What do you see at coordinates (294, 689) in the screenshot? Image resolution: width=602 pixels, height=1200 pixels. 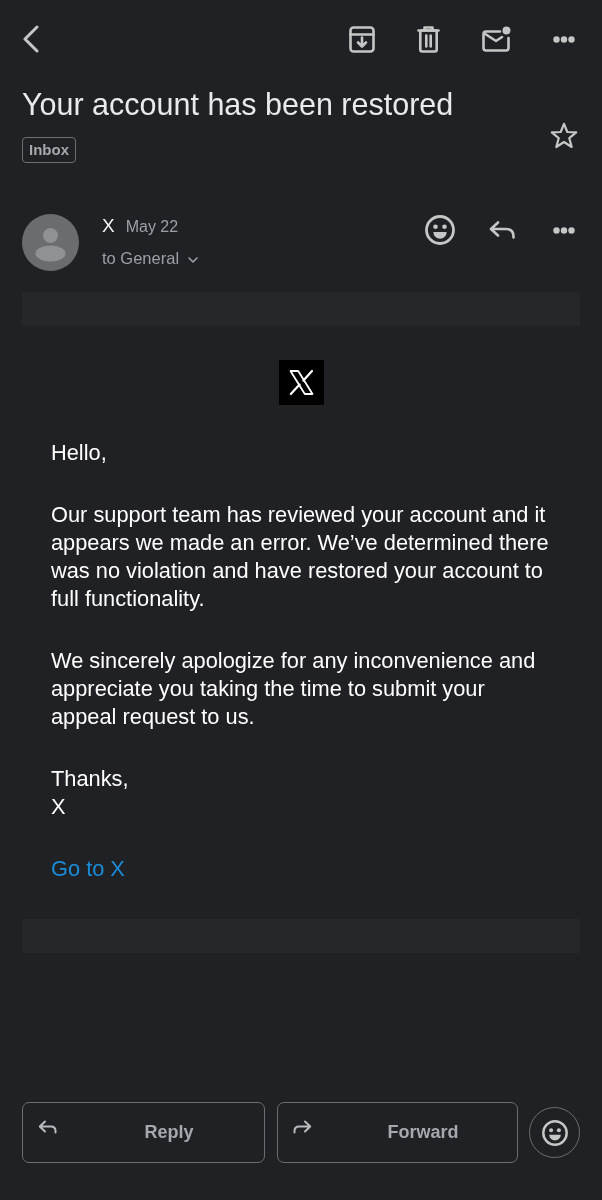 I see `email-paragraph: We sincerely apologize for any inconvenience and appreciate you taking the time to submit your appeal request to us.` at bounding box center [294, 689].